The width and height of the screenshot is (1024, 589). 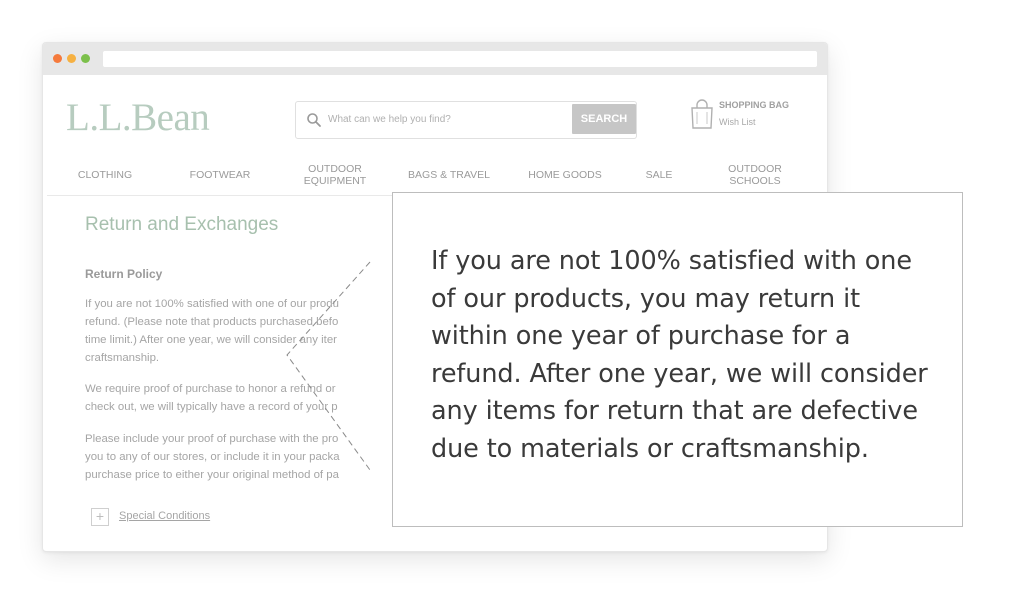 I want to click on plus-icon: +, so click(x=100, y=517).